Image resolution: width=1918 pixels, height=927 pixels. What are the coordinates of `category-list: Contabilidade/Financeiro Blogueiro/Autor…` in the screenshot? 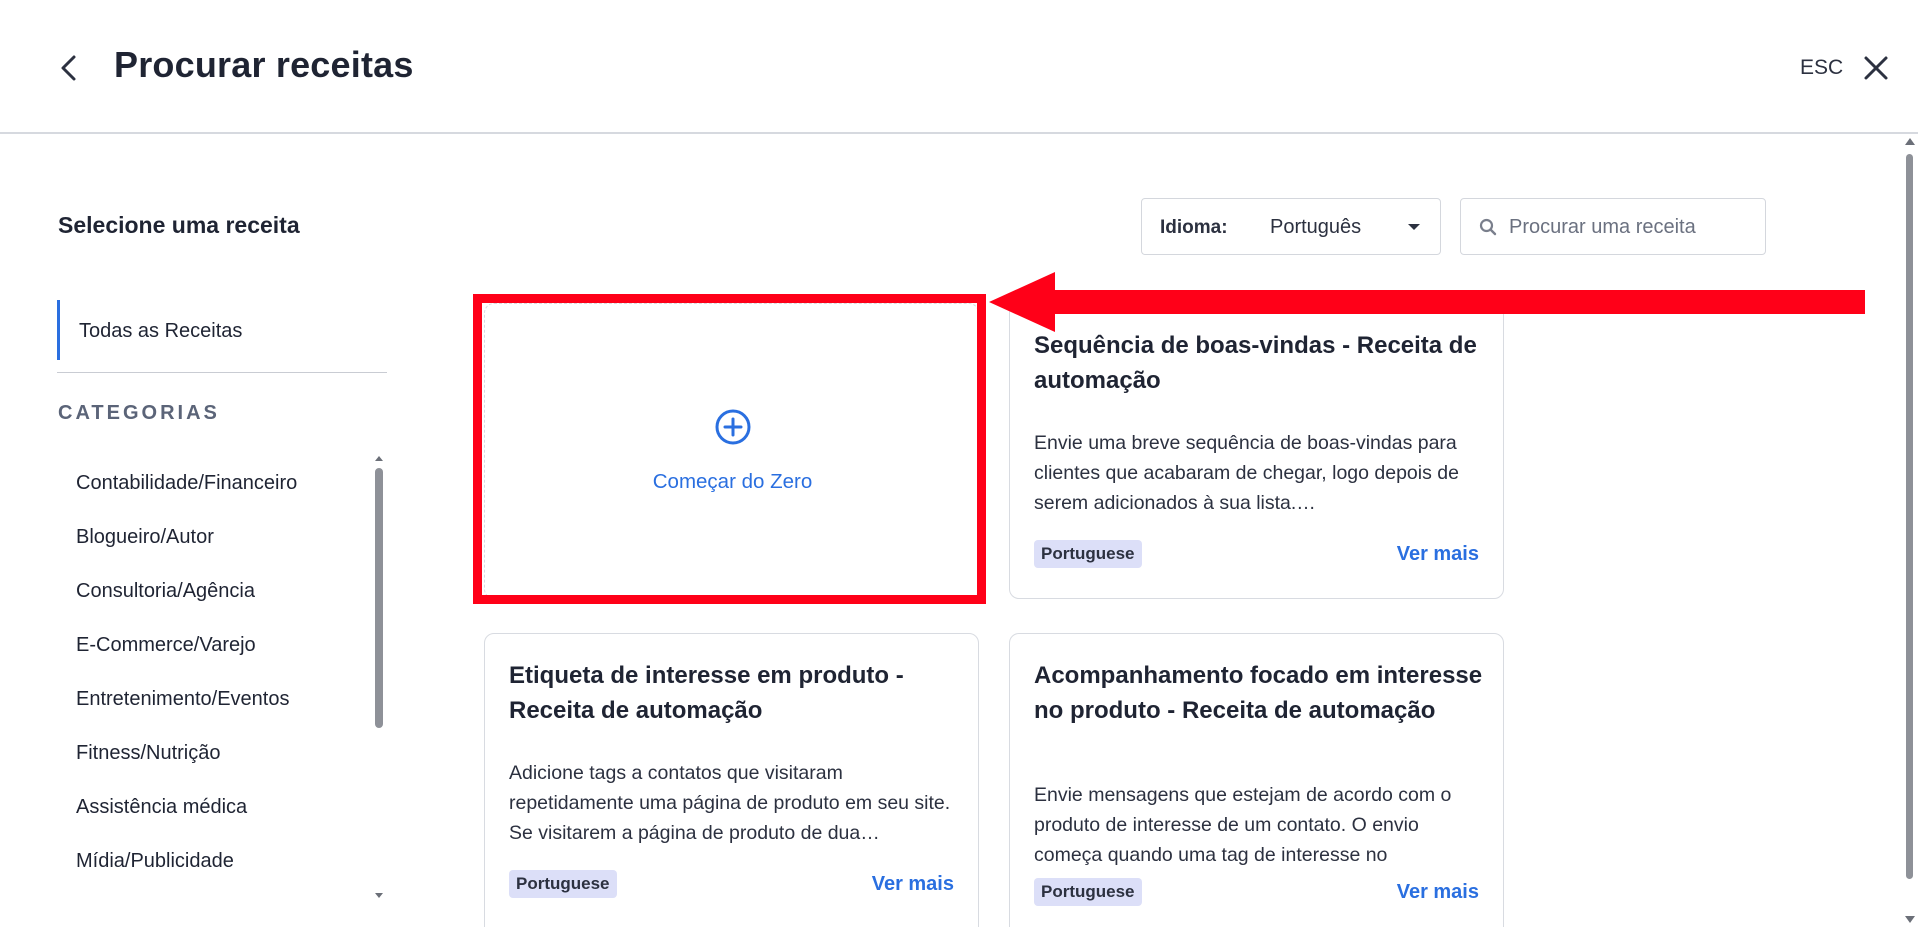 It's located at (213, 676).